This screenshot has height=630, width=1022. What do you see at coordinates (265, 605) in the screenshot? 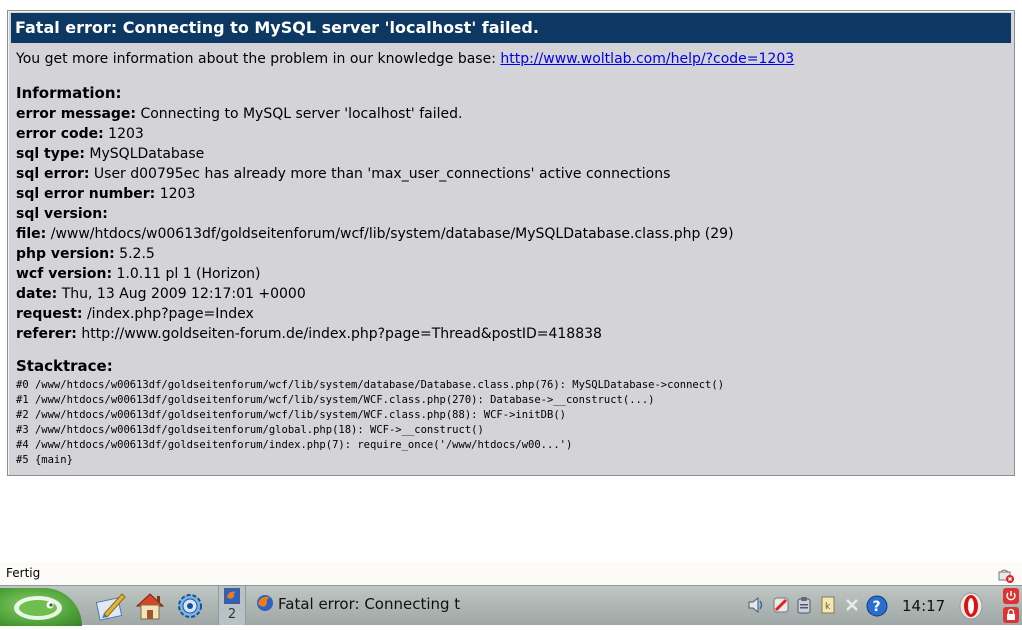
I see `firefox-icon` at bounding box center [265, 605].